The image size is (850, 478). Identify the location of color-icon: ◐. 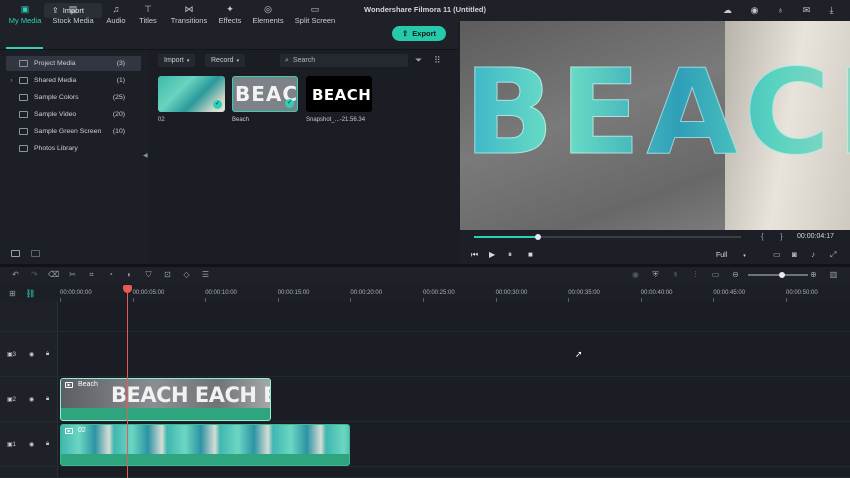
(129, 274).